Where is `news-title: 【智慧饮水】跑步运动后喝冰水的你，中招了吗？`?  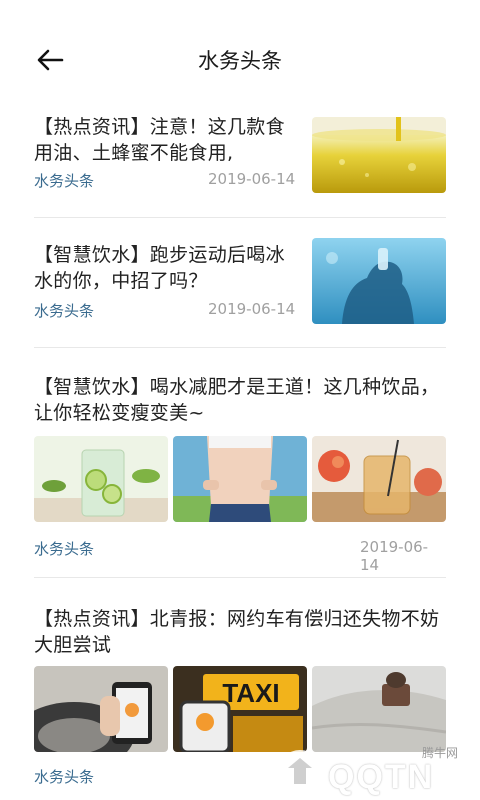
news-title: 【智慧饮水】跑步运动后喝冰水的你，中招了吗？ is located at coordinates (159, 268).